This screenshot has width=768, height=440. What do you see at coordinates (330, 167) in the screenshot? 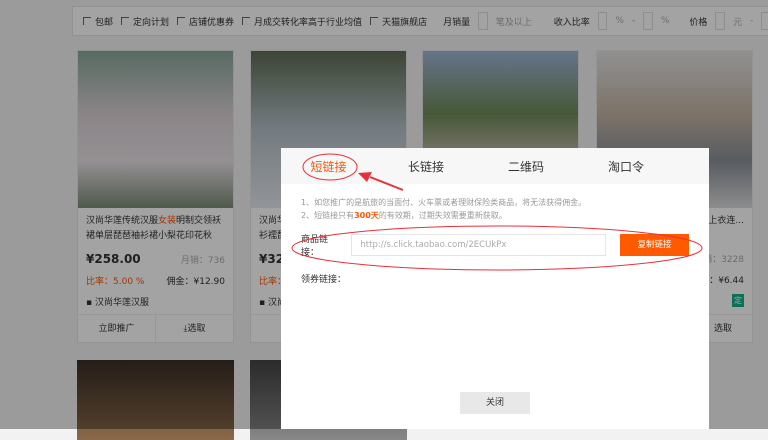
I see `annotation-circle` at bounding box center [330, 167].